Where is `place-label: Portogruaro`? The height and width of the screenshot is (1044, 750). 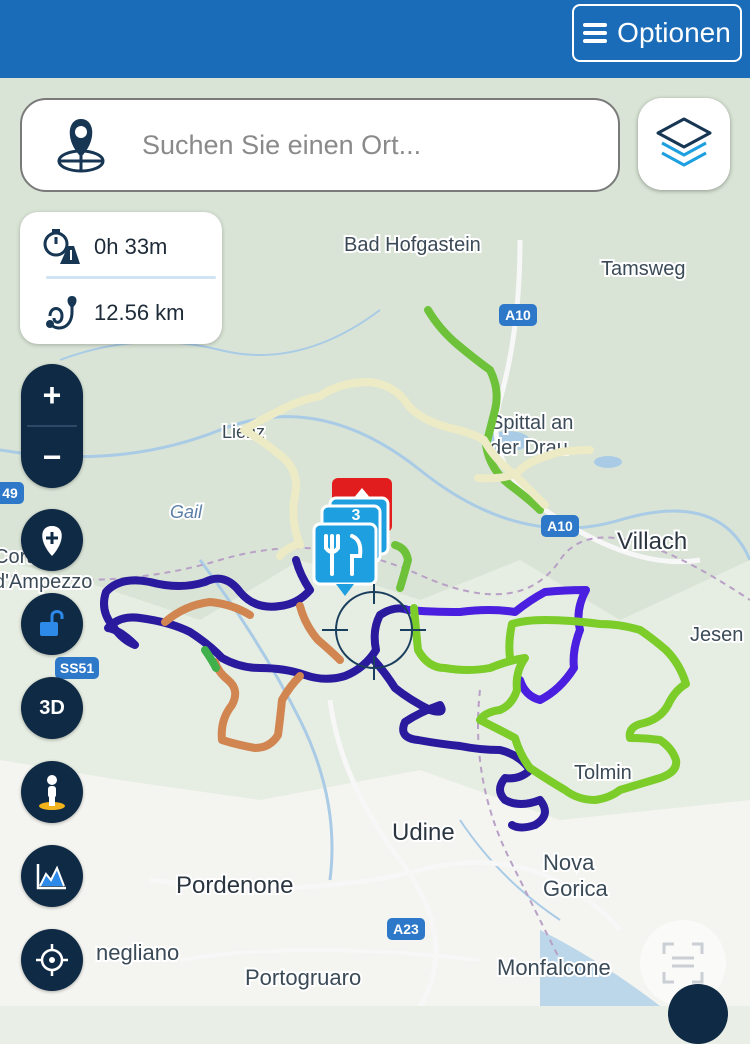 place-label: Portogruaro is located at coordinates (303, 977).